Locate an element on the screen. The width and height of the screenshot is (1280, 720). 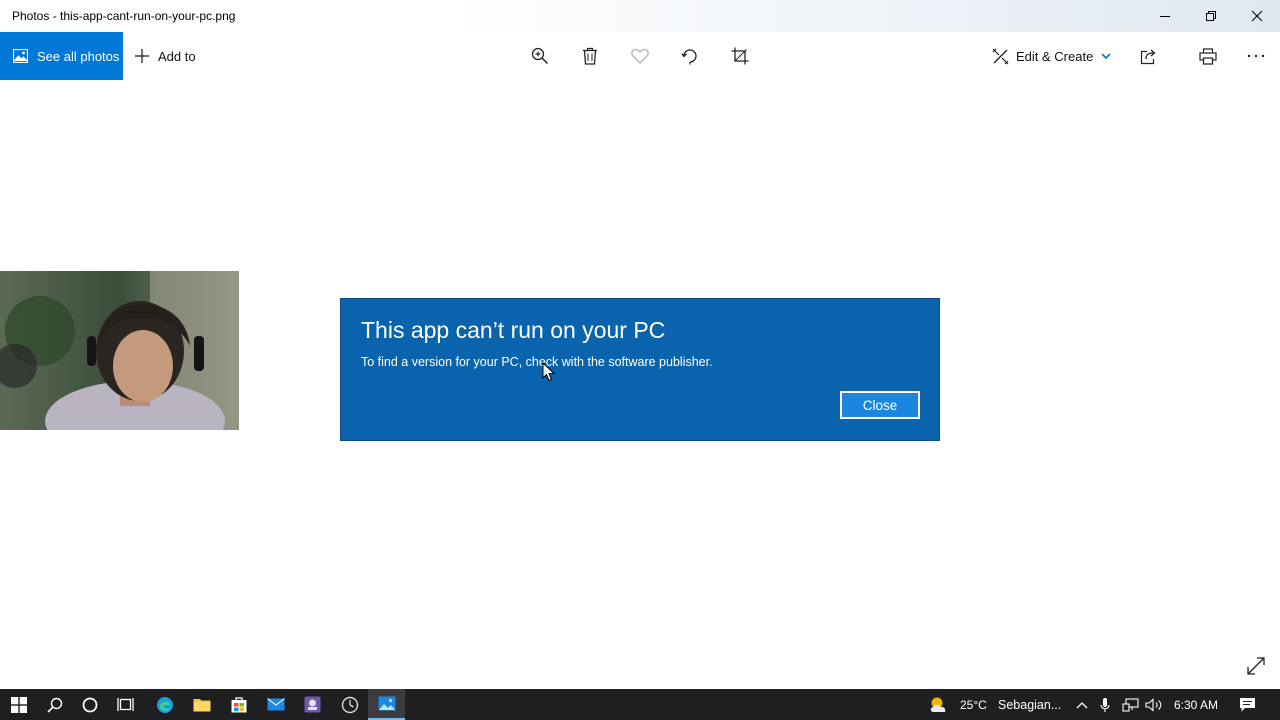
cortana-icon is located at coordinates (89, 704).